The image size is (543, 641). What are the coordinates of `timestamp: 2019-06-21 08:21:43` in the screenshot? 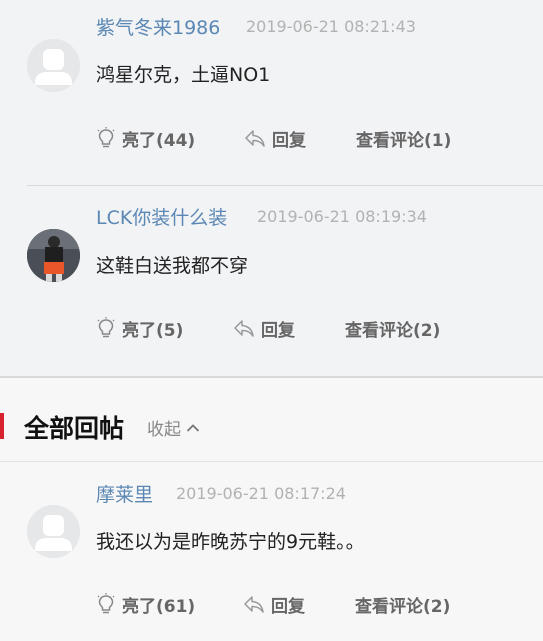 It's located at (331, 26).